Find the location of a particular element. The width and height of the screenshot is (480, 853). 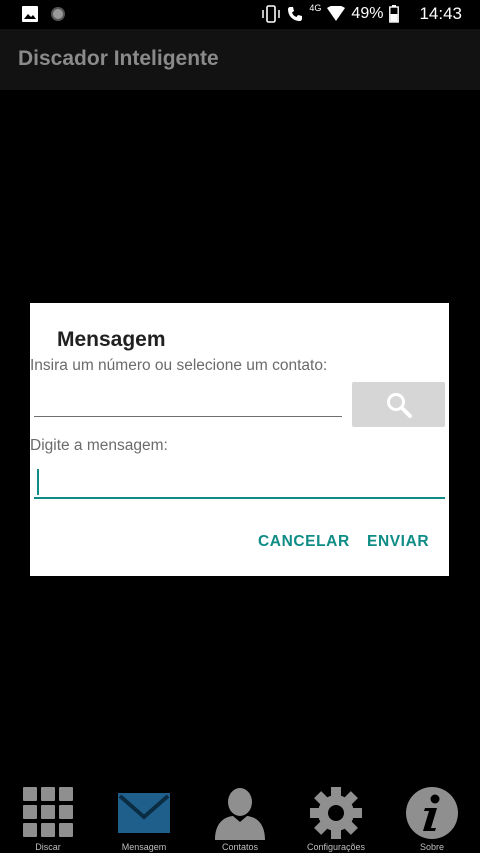

nav-label: Sobre is located at coordinates (432, 847).